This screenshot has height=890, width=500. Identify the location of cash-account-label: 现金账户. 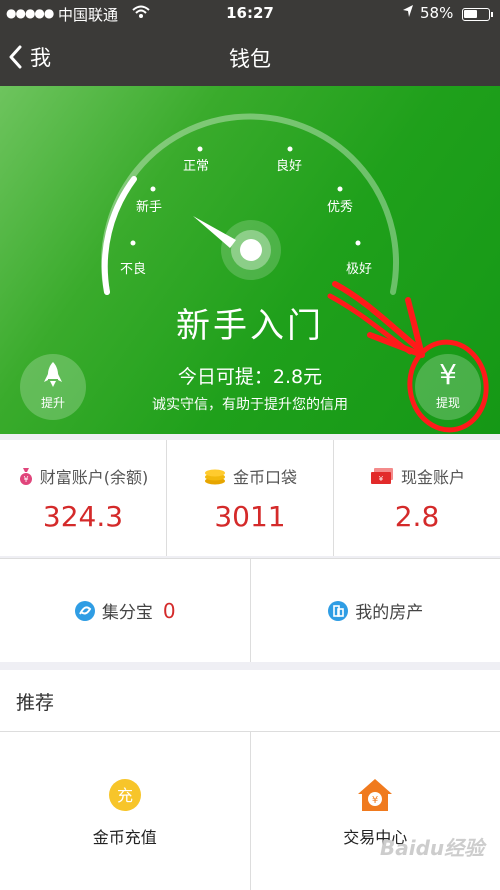
(432, 477).